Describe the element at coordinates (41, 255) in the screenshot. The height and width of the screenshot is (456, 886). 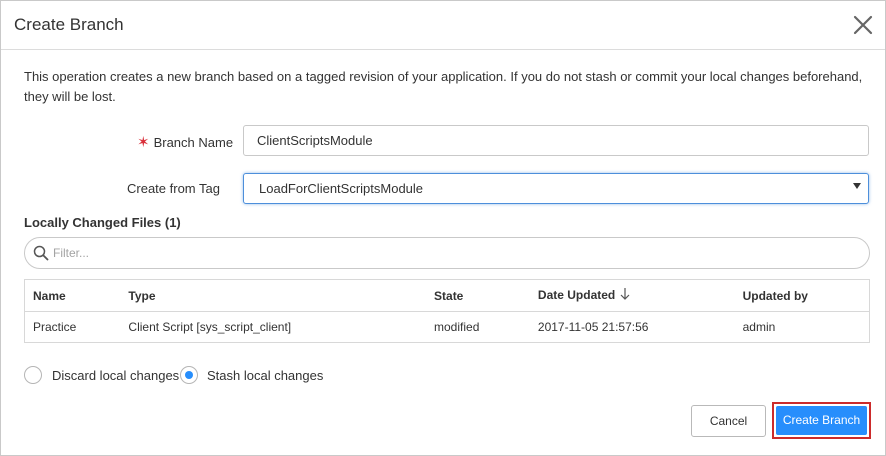
I see `search-icon` at that location.